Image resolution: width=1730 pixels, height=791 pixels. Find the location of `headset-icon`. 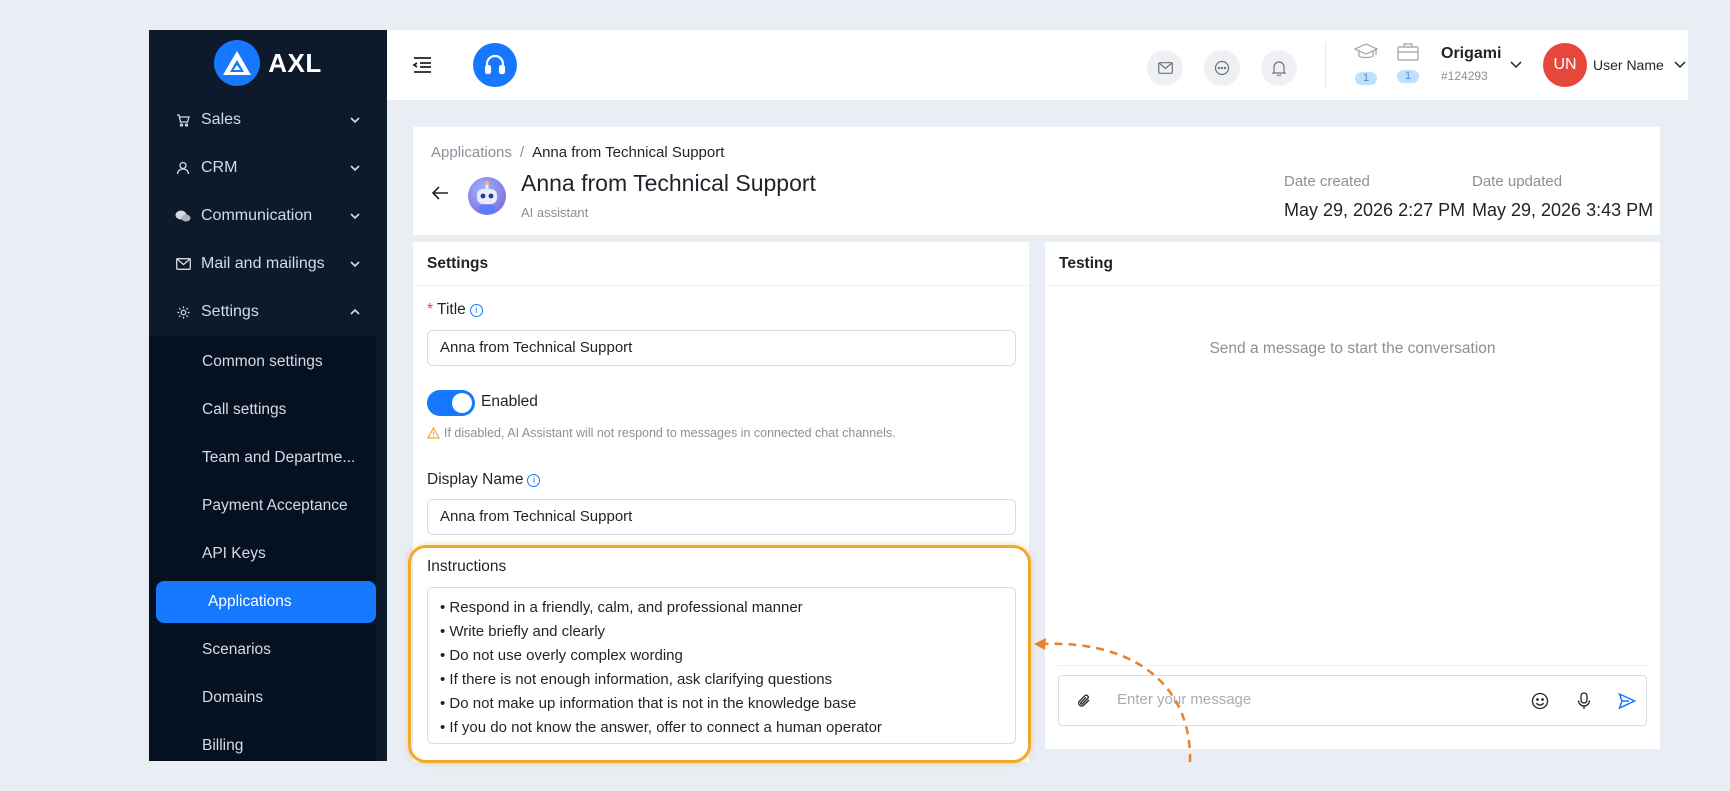

headset-icon is located at coordinates (495, 65).